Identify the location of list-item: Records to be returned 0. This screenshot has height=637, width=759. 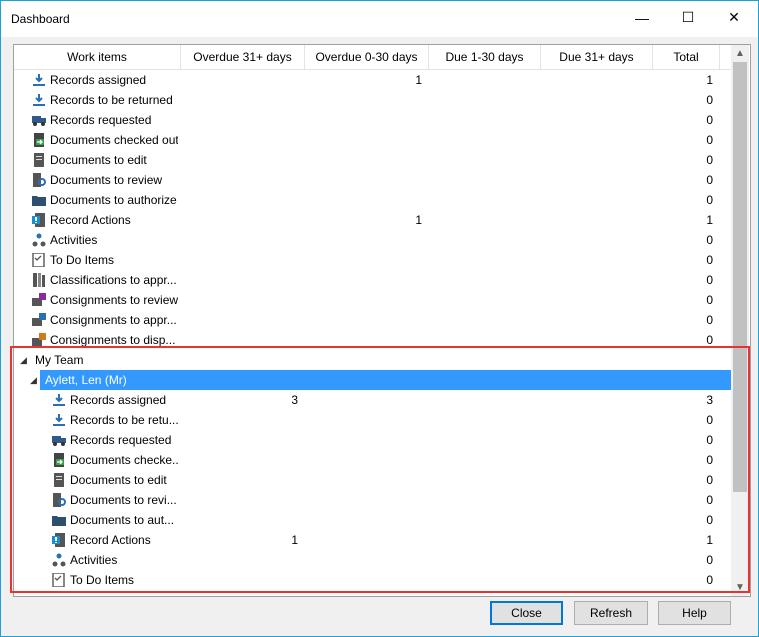
(372, 100).